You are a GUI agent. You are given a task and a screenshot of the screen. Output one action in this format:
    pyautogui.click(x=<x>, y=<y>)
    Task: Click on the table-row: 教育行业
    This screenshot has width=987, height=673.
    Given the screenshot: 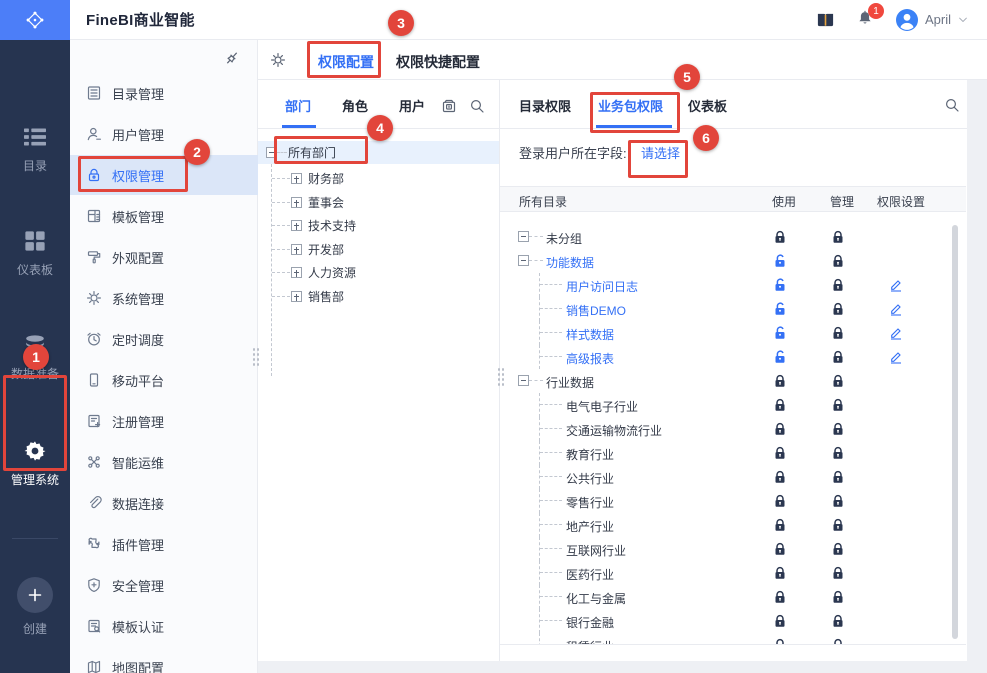 What is the action you would take?
    pyautogui.click(x=733, y=453)
    